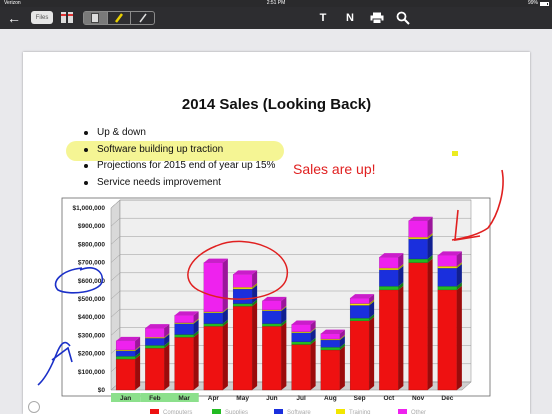  Describe the element at coordinates (447, 398) in the screenshot. I see `x-tick-label: Dec` at that location.